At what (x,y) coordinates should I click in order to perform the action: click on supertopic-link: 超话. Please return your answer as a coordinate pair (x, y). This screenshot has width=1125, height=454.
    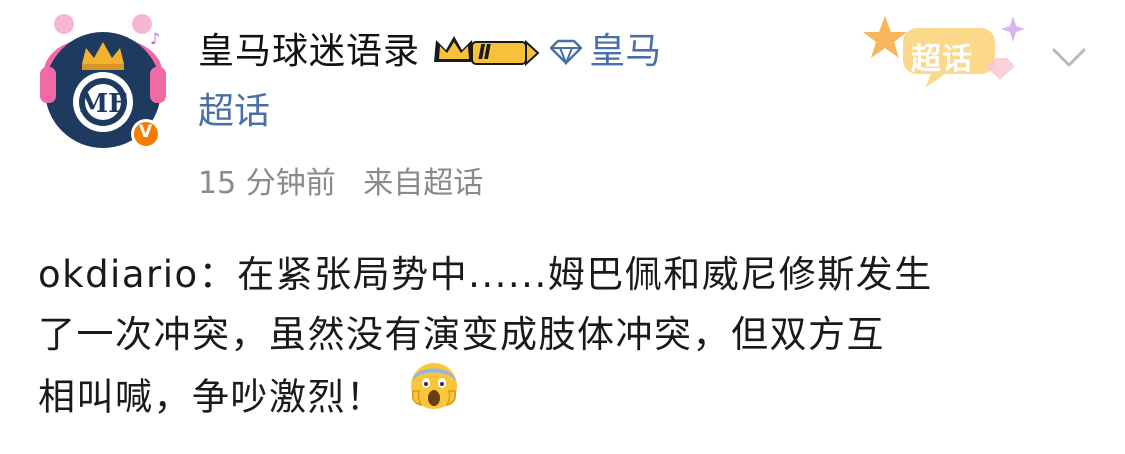
    Looking at the image, I should click on (234, 112).